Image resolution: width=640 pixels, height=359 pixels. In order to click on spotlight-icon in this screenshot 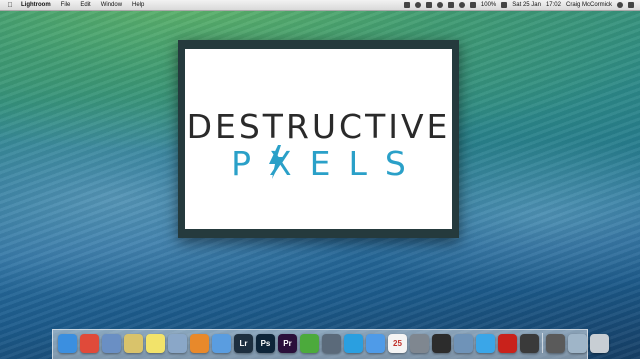, I will do `click(620, 5)`.